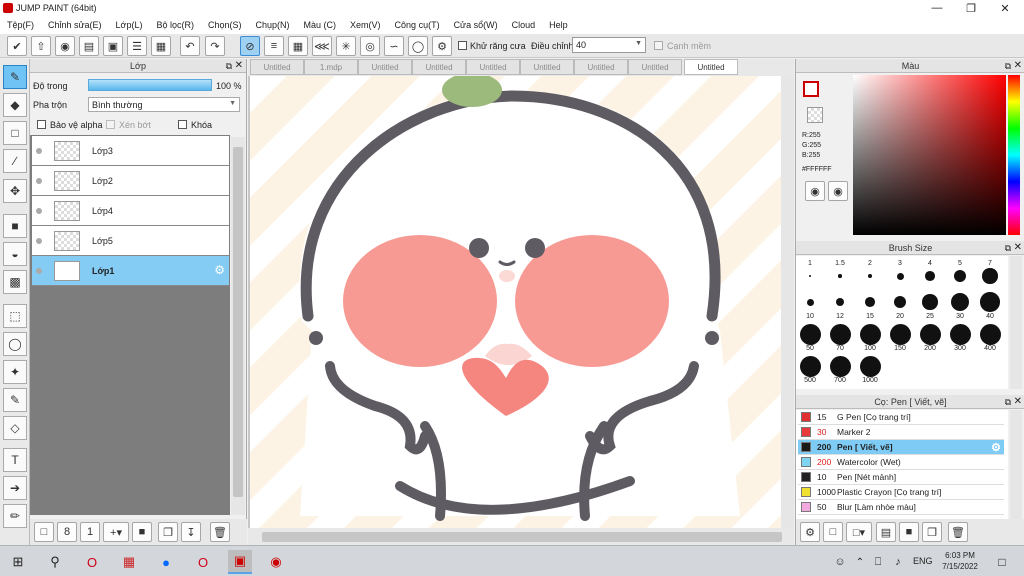  What do you see at coordinates (394, 46) in the screenshot?
I see `curve-icon: ∽` at bounding box center [394, 46].